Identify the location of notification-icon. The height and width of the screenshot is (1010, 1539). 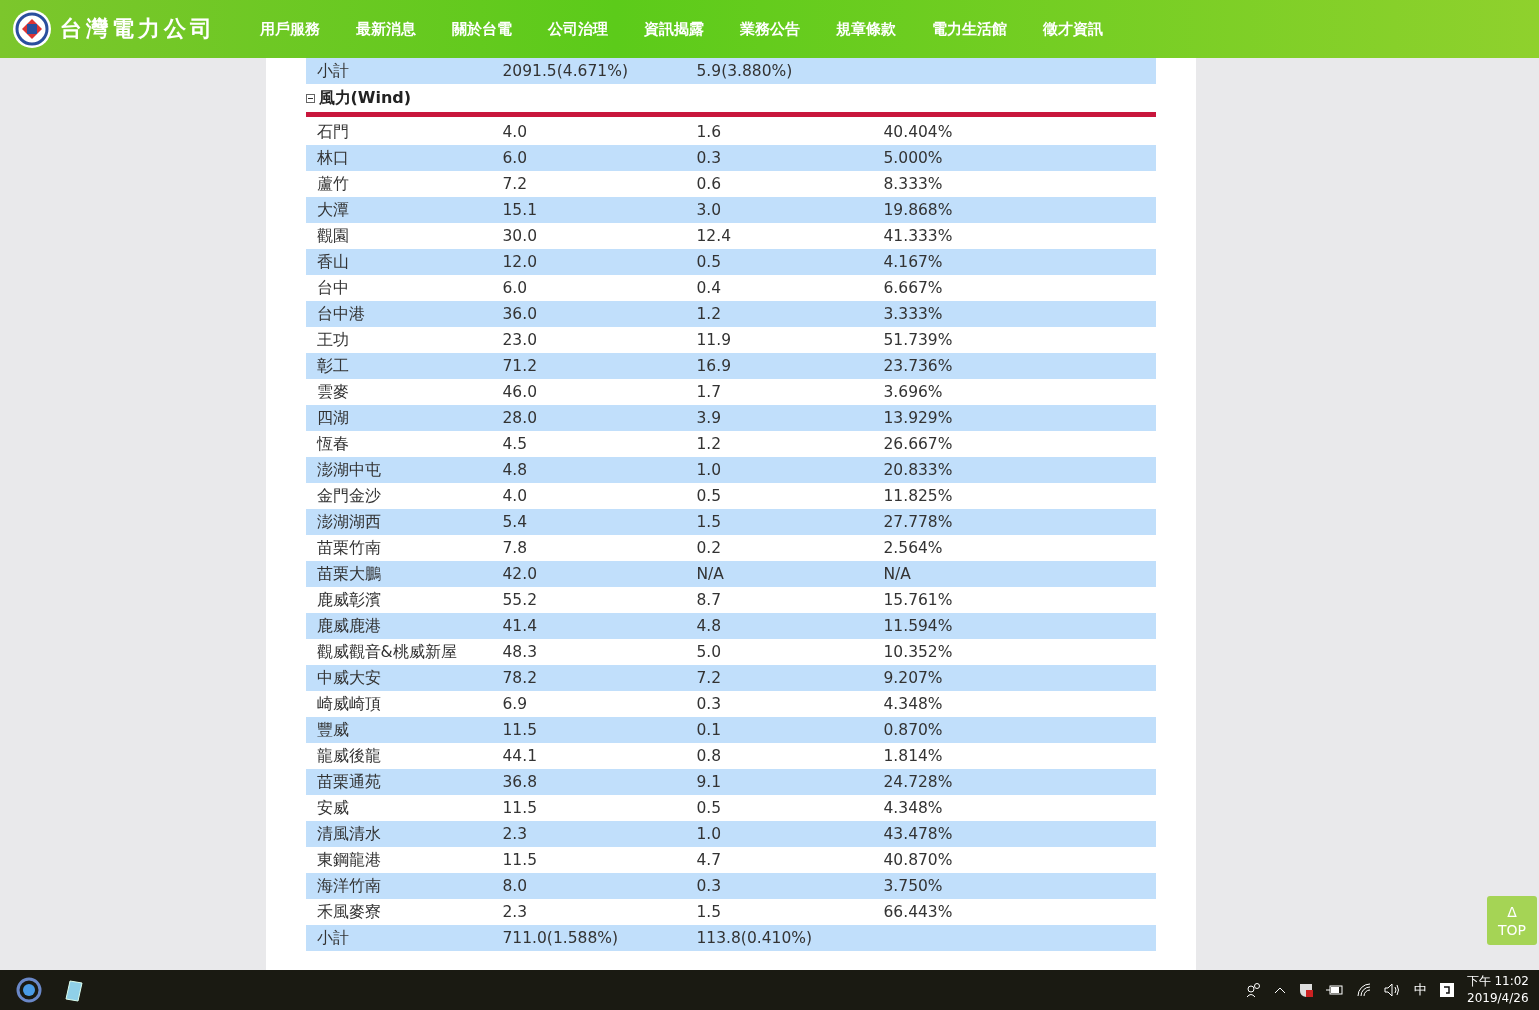
(1446, 990).